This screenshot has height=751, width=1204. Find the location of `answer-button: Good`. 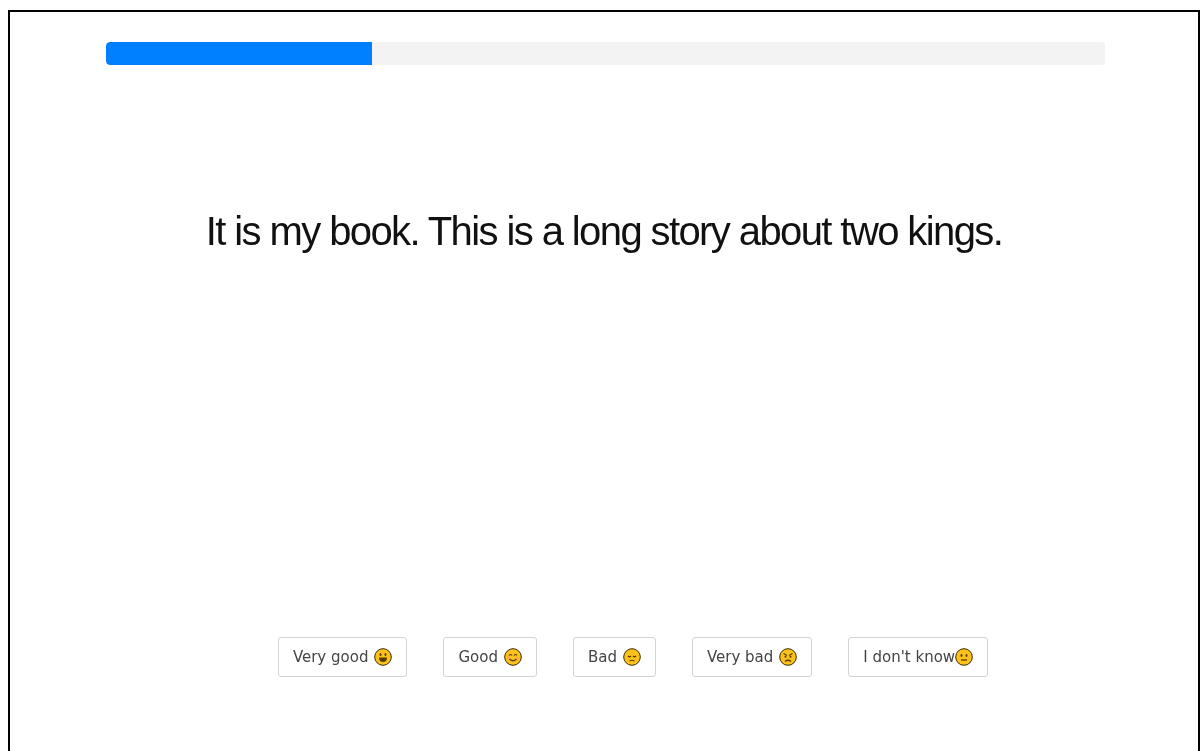

answer-button: Good is located at coordinates (490, 657).